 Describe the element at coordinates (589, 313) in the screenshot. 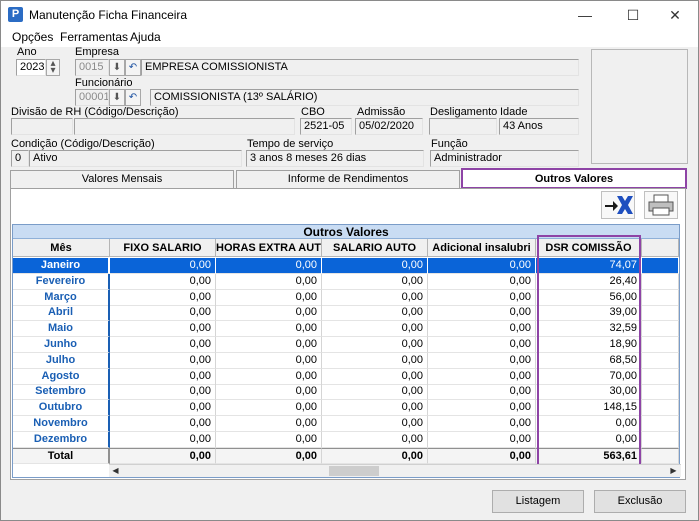

I see `value-cell: 39,00` at that location.